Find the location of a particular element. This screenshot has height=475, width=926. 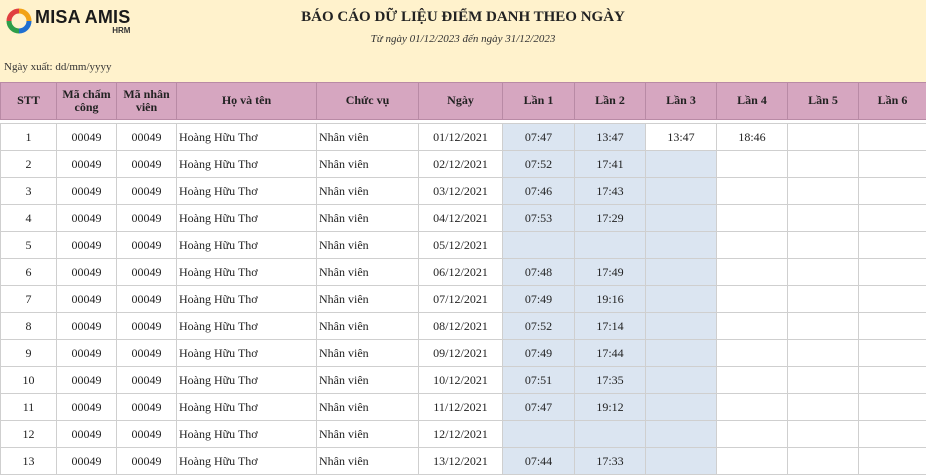

column-header: Lần 2 is located at coordinates (610, 101).